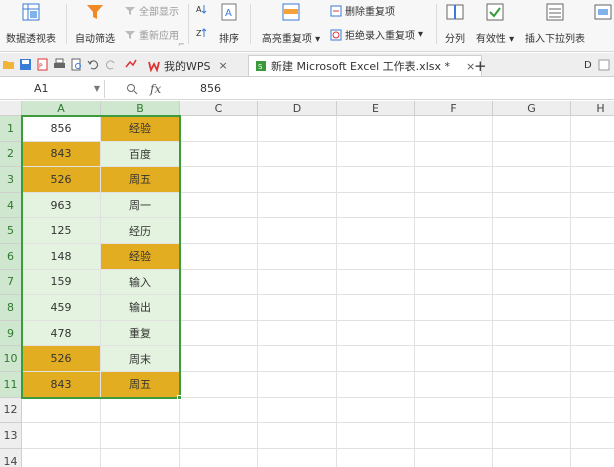 The image size is (614, 467). Describe the element at coordinates (11, 333) in the screenshot. I see `row-header-9: 9` at that location.